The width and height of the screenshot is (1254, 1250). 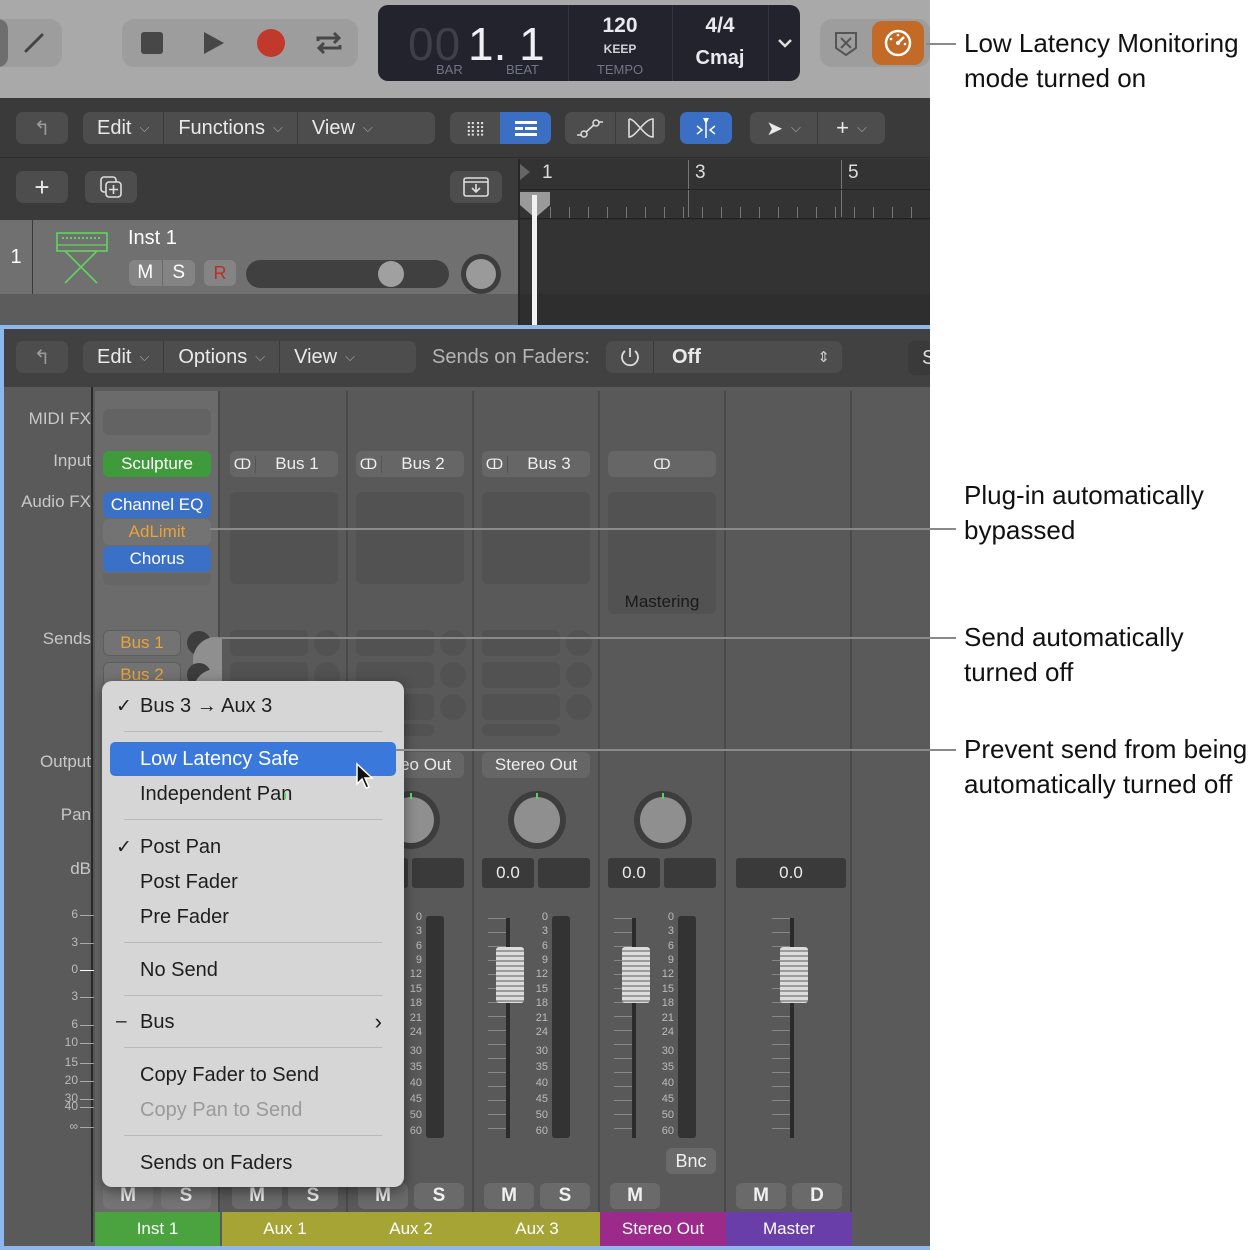 What do you see at coordinates (735, 357) in the screenshot?
I see `sends-on-faders-select: Off` at bounding box center [735, 357].